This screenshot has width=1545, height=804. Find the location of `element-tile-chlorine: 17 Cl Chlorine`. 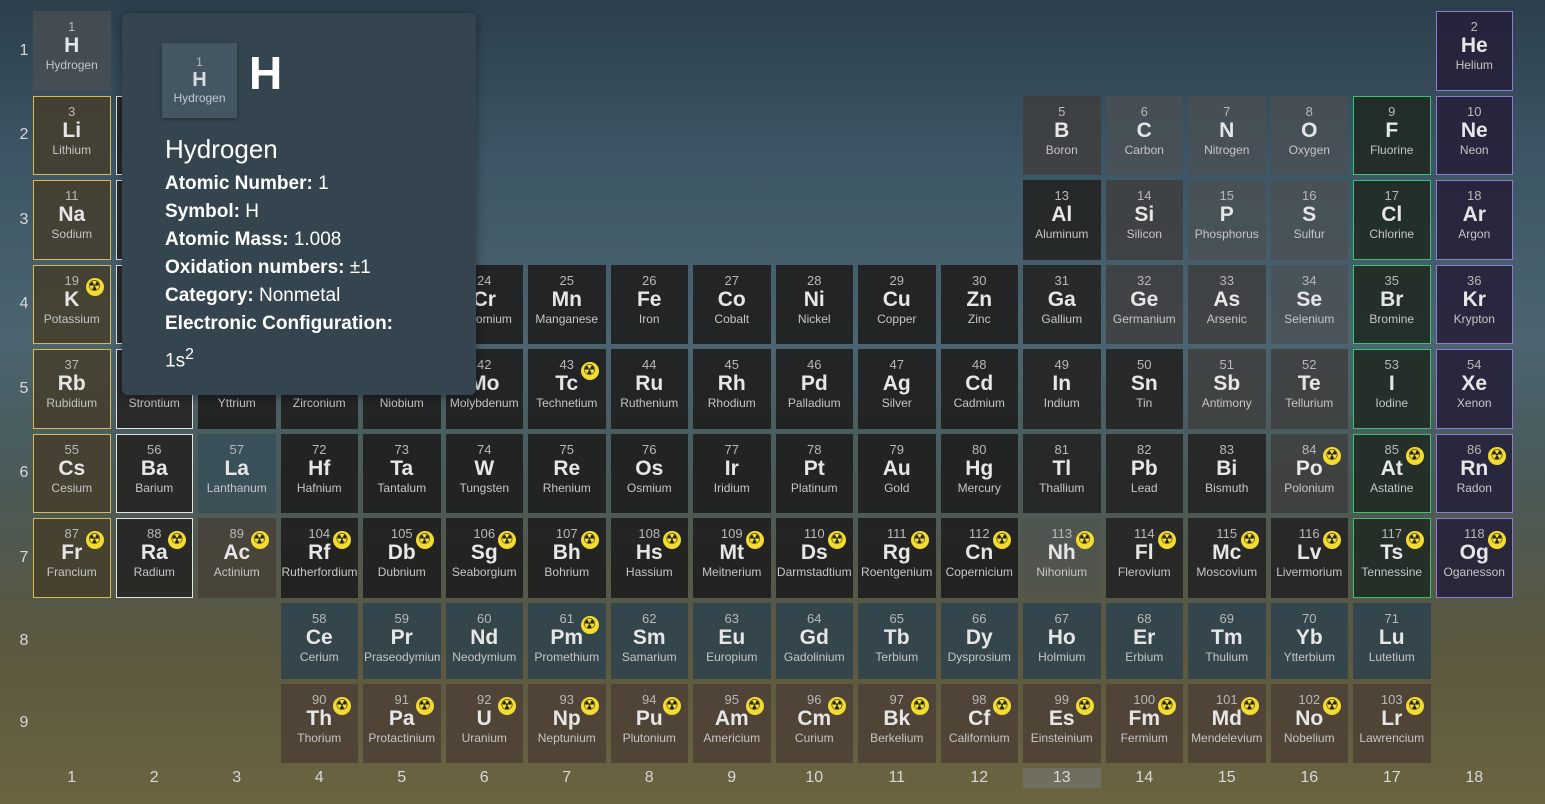

element-tile-chlorine: 17 Cl Chlorine is located at coordinates (1392, 220).